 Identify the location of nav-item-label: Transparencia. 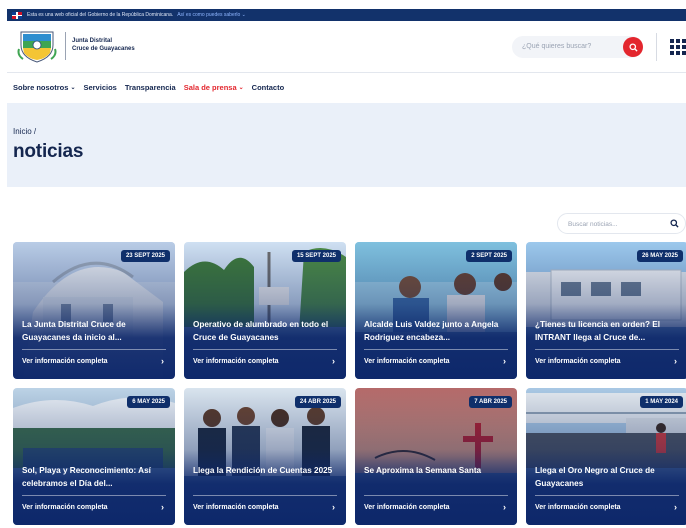
(150, 87).